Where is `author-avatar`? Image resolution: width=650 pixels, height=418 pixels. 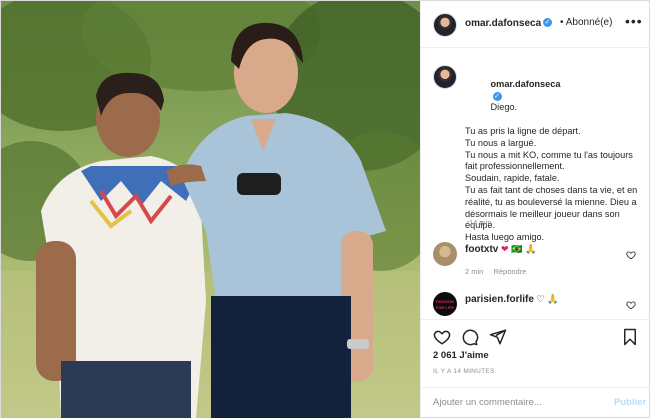
author-avatar is located at coordinates (445, 25).